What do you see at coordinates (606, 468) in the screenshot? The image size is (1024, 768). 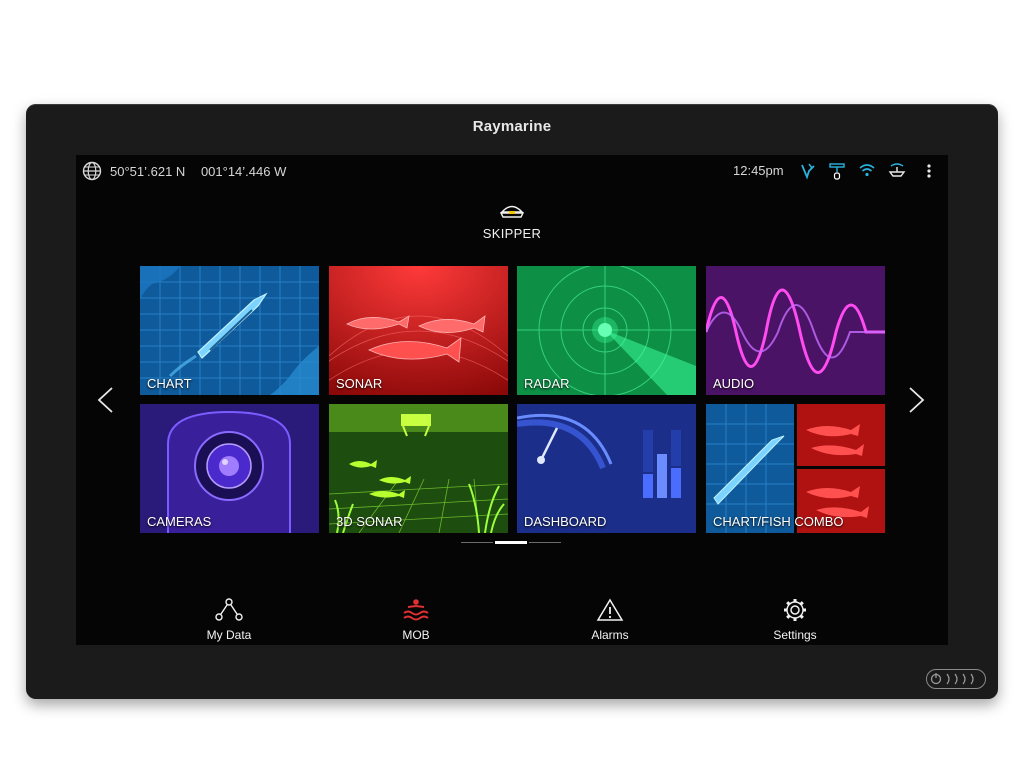 I see `app-tile-dashboard: DASHBOARD` at bounding box center [606, 468].